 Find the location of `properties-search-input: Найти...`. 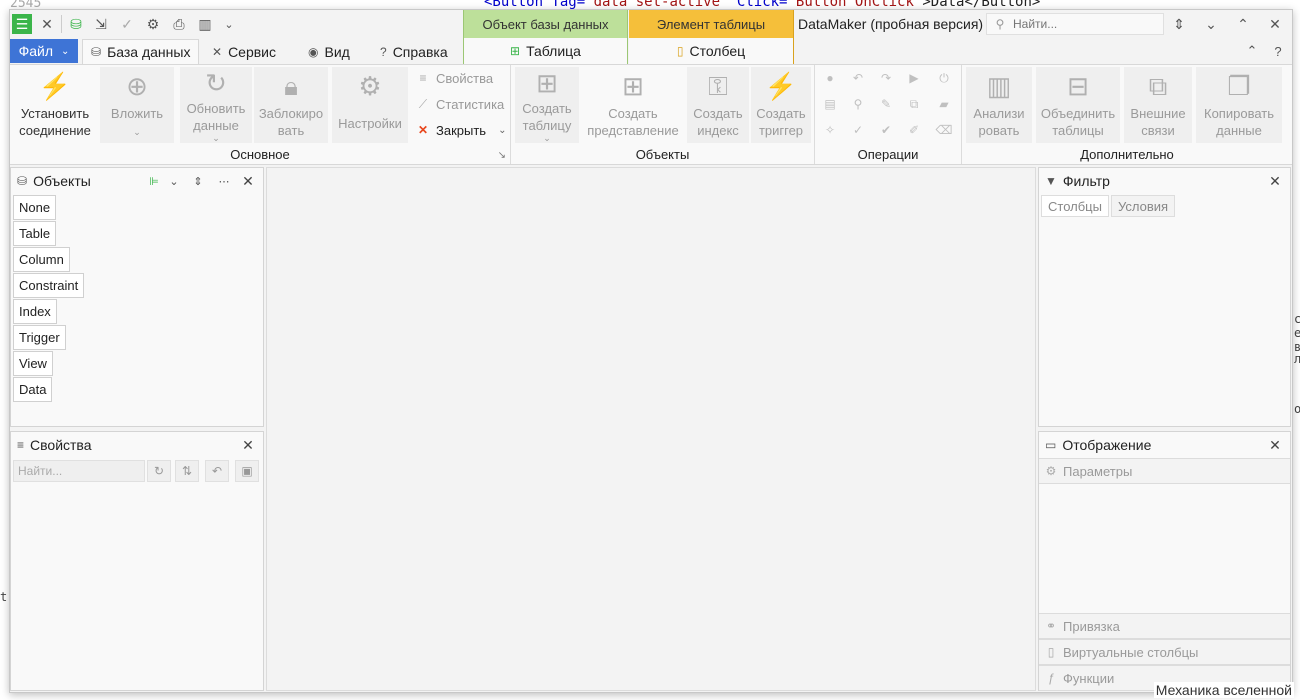

properties-search-input: Найти... is located at coordinates (79, 471).